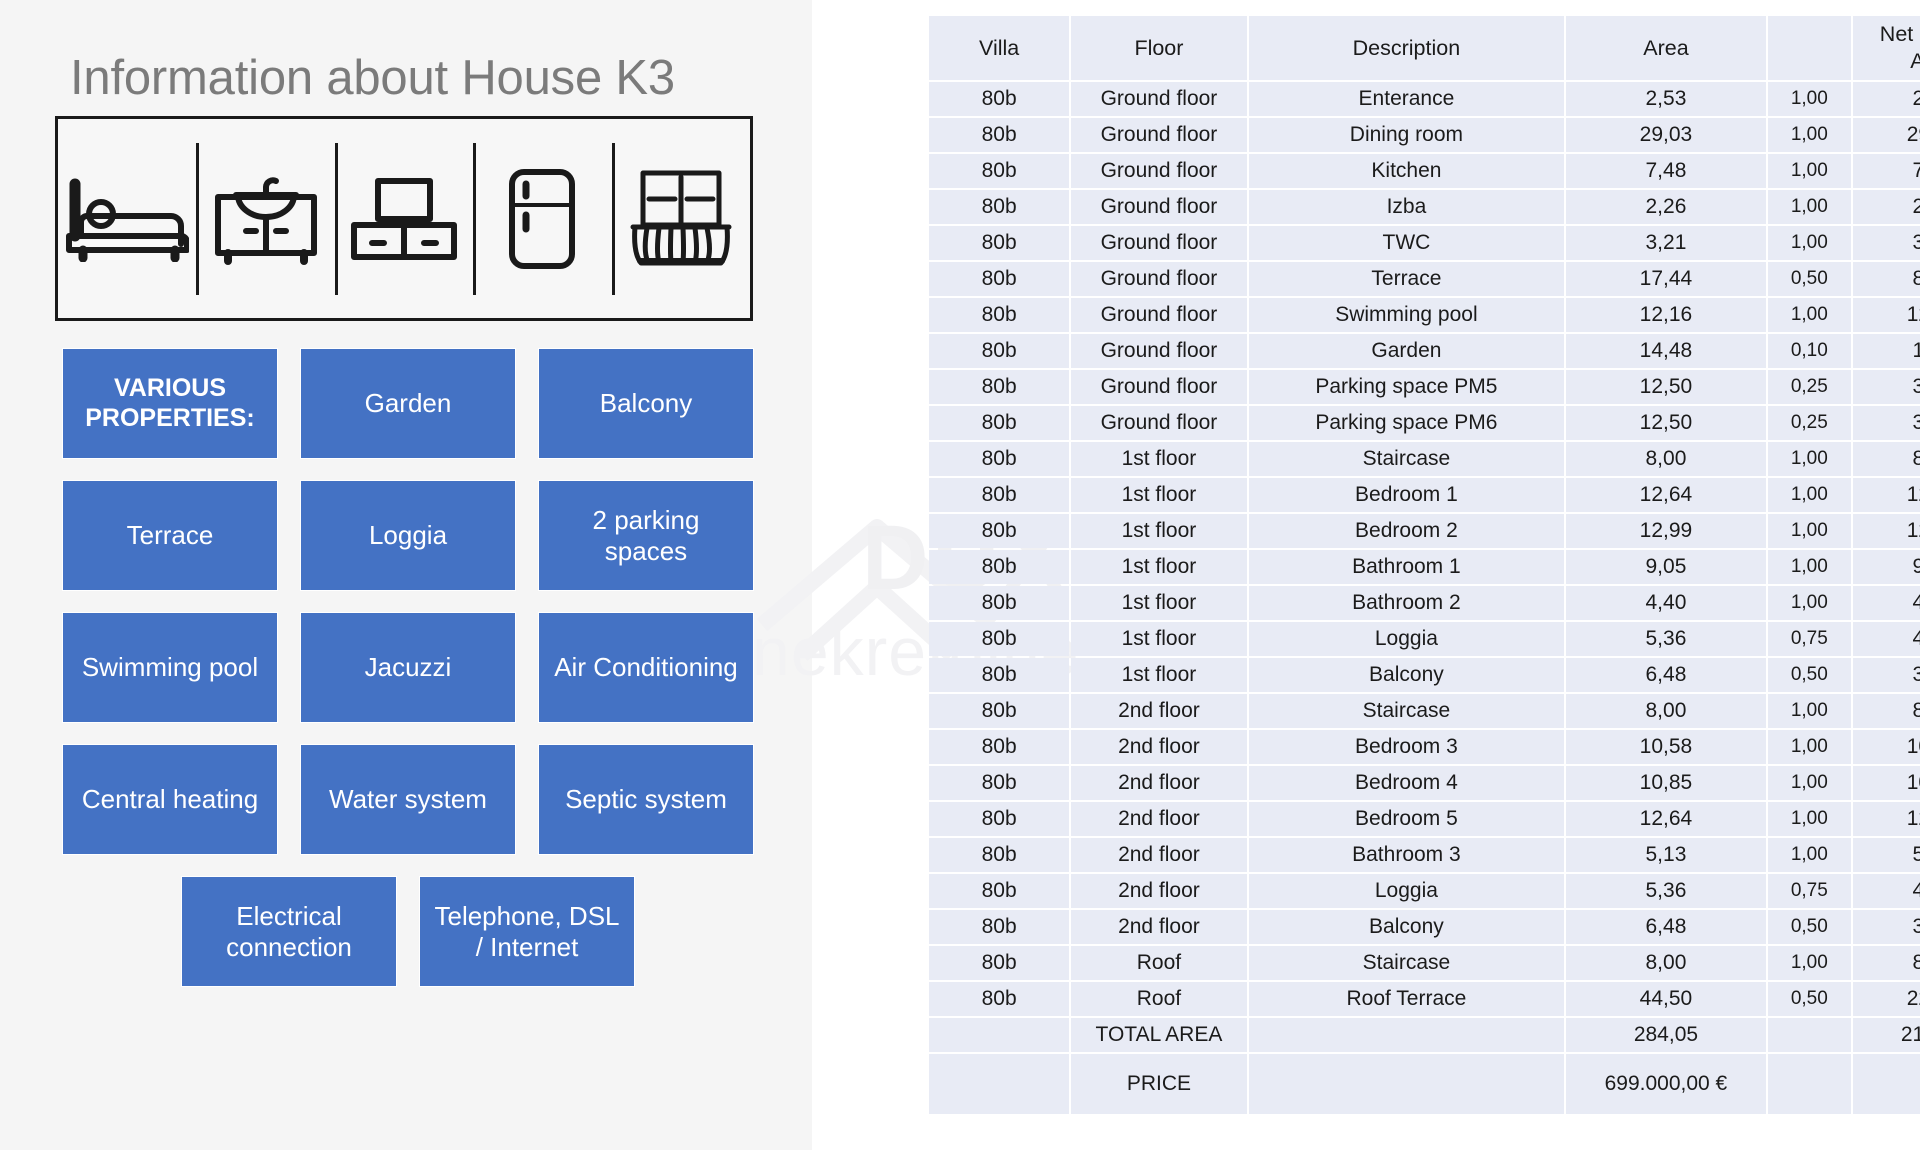 This screenshot has height=1150, width=1920. I want to click on feature-tile-parking-spaces: 2 parking spaces, so click(646, 535).